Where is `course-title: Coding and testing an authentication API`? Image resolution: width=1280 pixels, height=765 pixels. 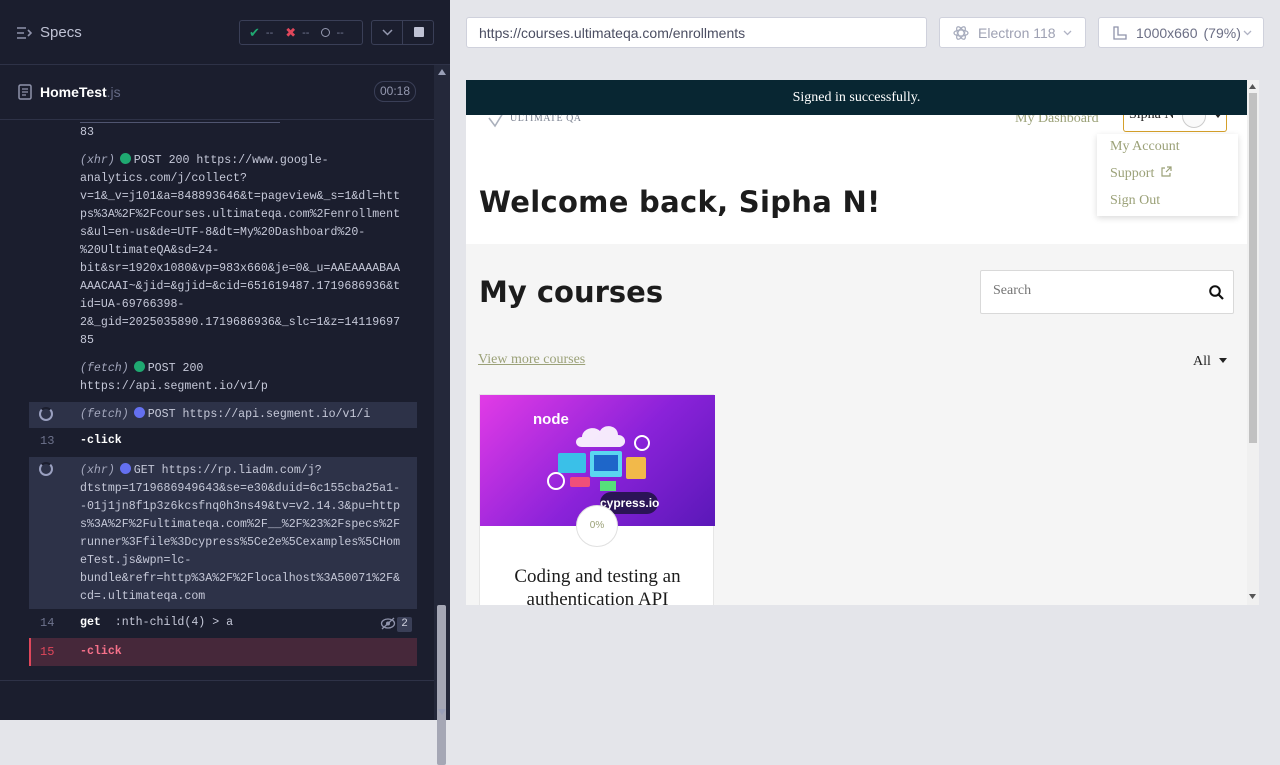
course-title: Coding and testing an authentication API is located at coordinates (597, 585).